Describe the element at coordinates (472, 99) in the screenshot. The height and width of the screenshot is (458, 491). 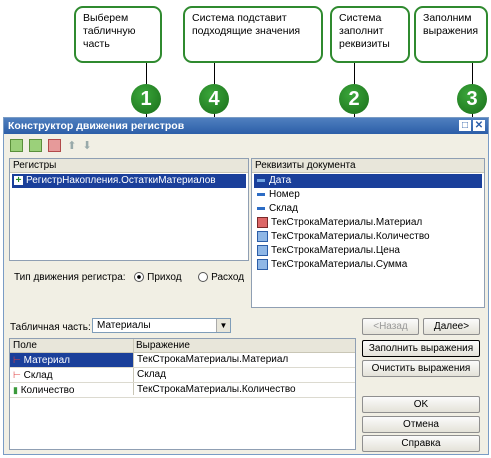
I see `badge-3: 3` at that location.